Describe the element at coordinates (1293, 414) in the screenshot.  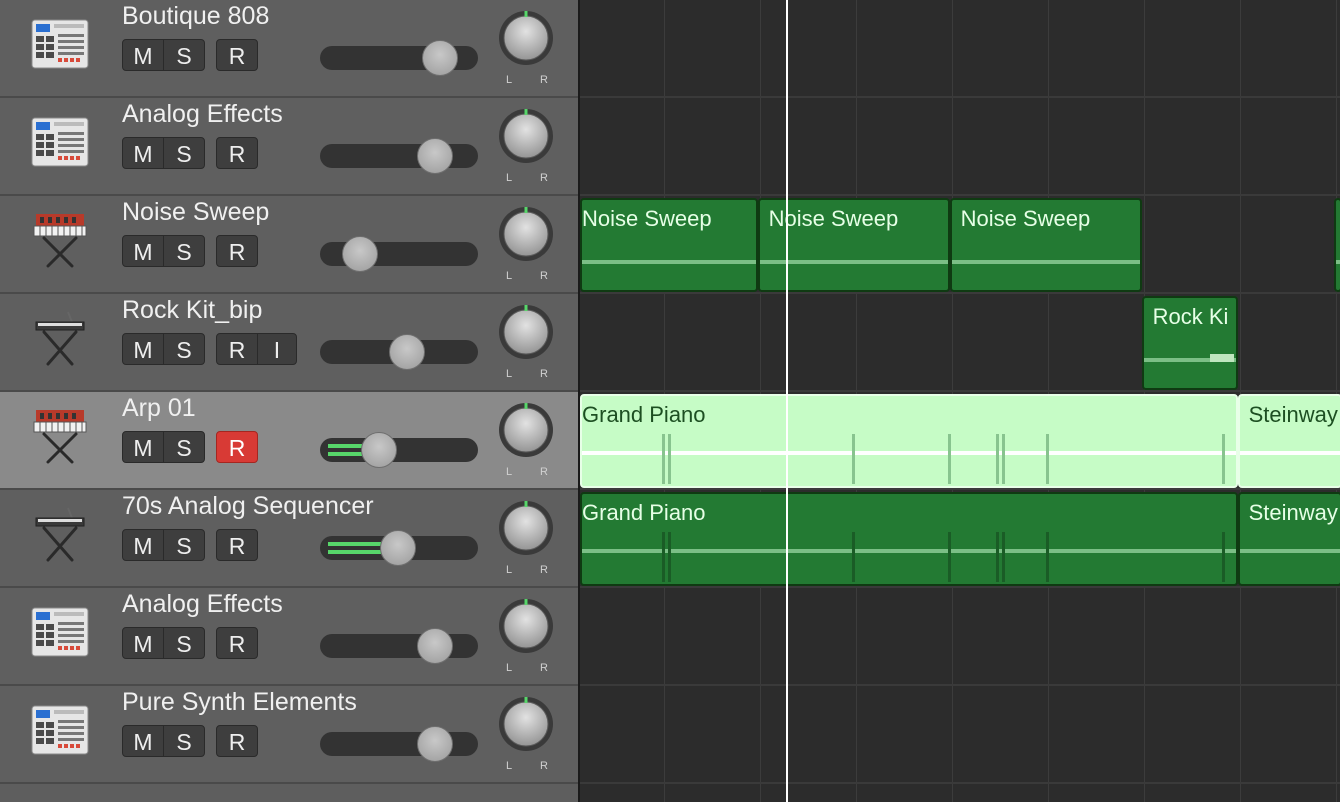
I see `region-label: Steinway` at that location.